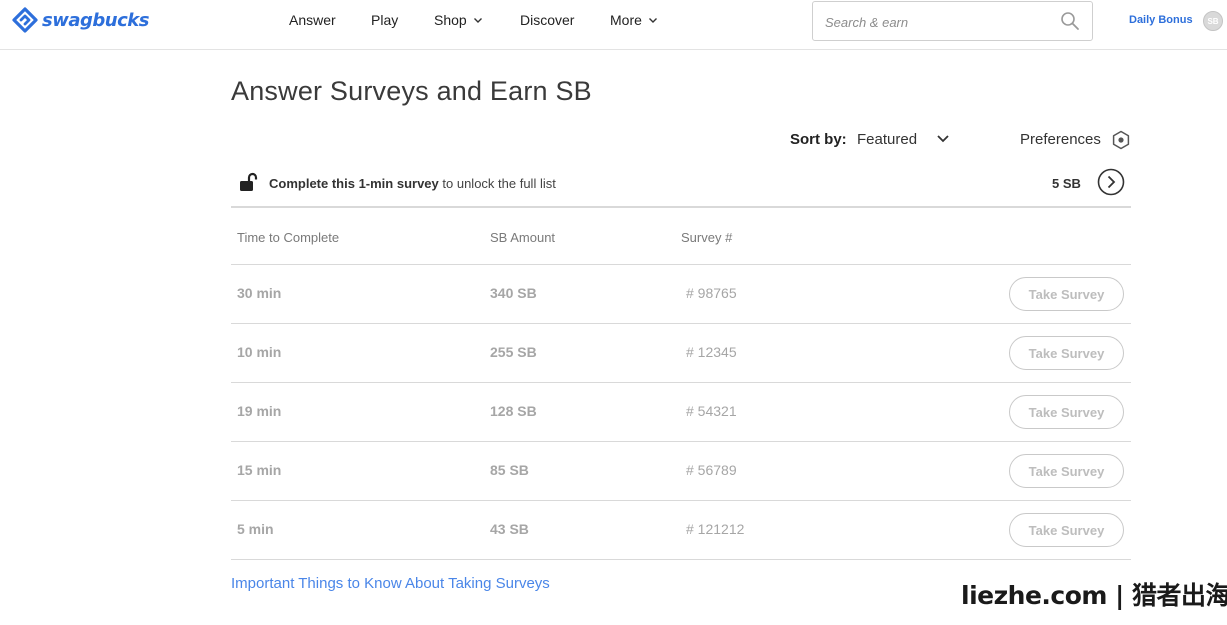  I want to click on brand-name: swagbucks, so click(95, 20).